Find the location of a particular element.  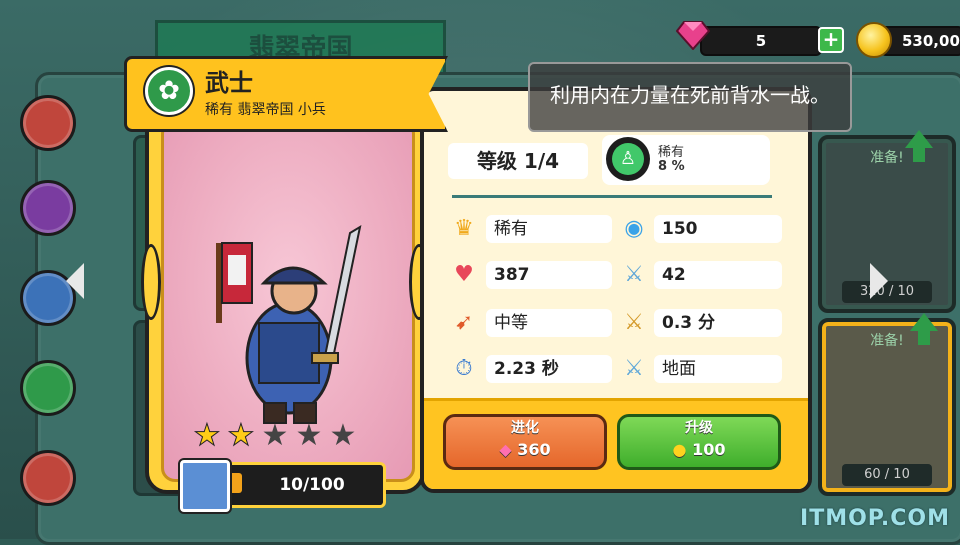

progress-text: 10/100 is located at coordinates (312, 485).